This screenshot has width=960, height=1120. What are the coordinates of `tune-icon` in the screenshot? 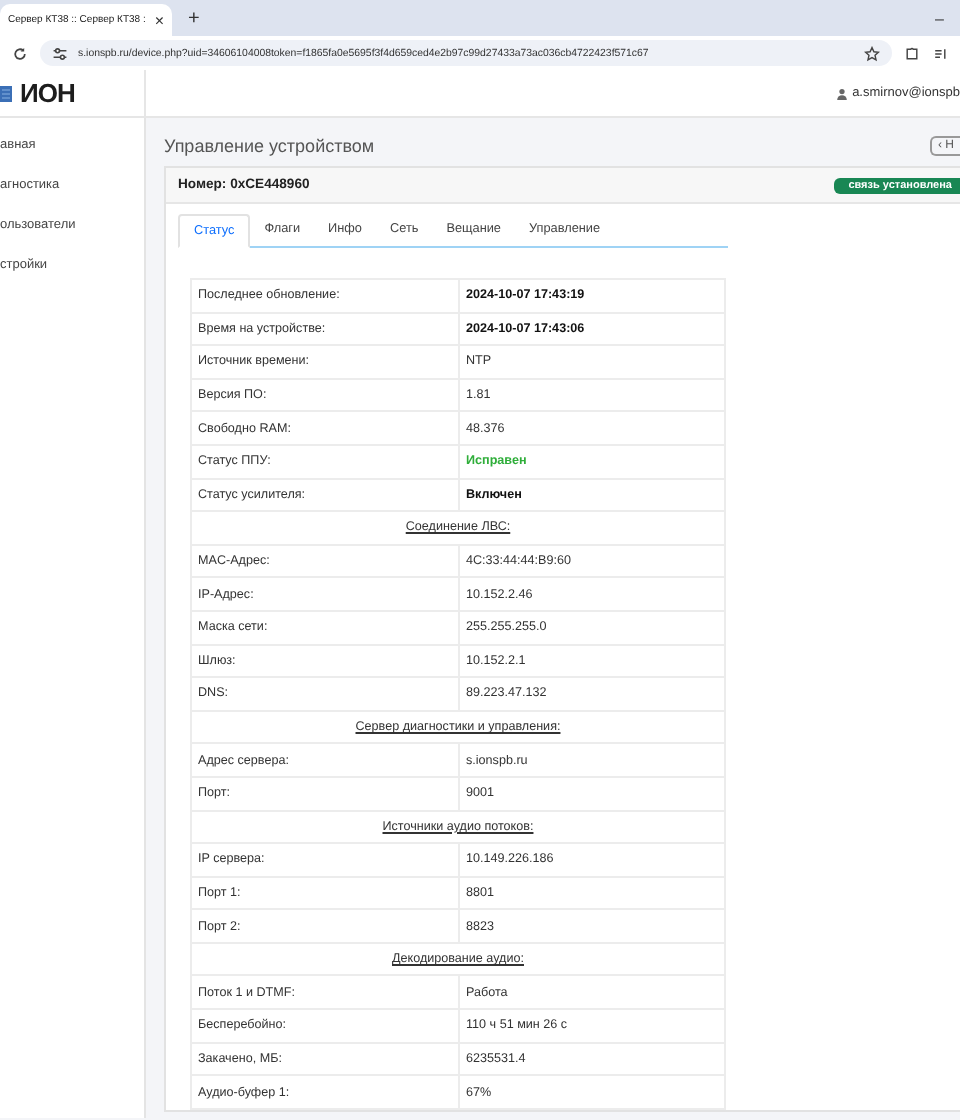 It's located at (60, 53).